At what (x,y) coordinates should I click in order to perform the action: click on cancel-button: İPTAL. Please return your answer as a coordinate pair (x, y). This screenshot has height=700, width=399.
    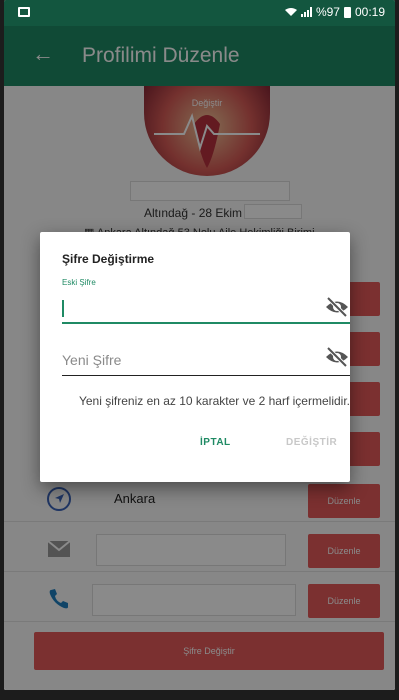
    Looking at the image, I should click on (215, 442).